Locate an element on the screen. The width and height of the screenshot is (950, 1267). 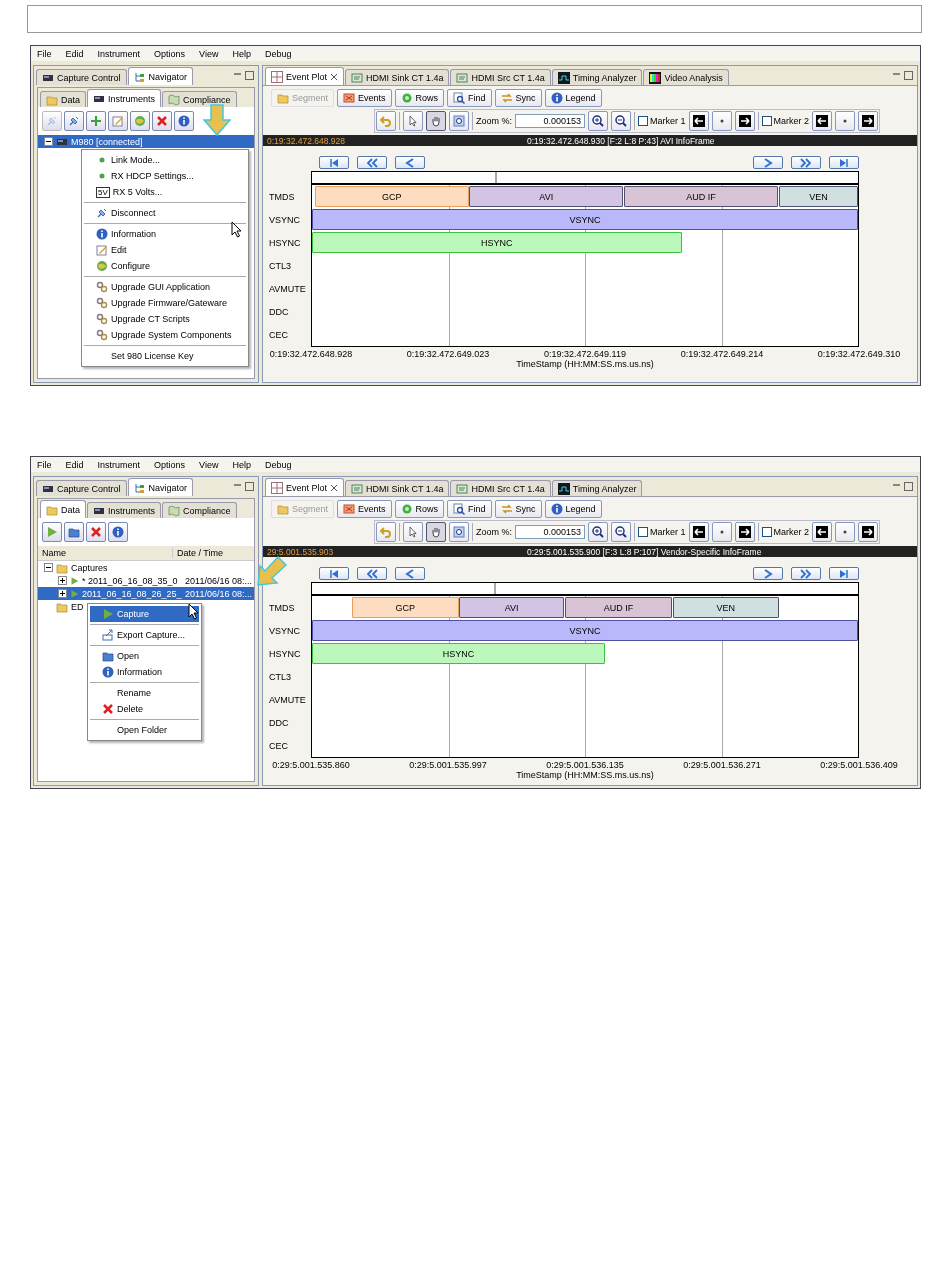
column-header: Name is located at coordinates (105, 553).